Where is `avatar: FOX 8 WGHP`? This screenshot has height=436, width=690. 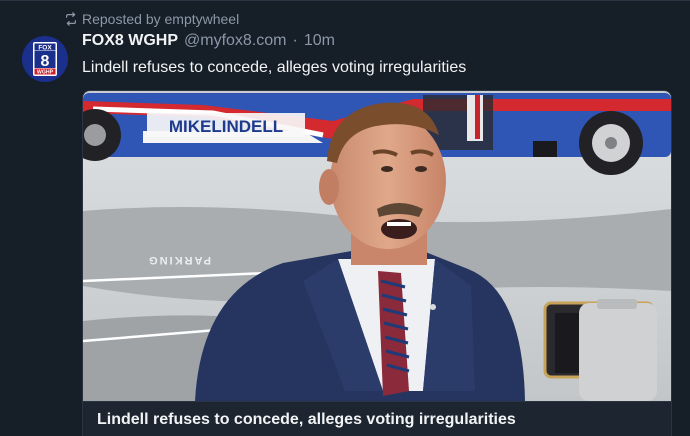 avatar: FOX 8 WGHP is located at coordinates (45, 59).